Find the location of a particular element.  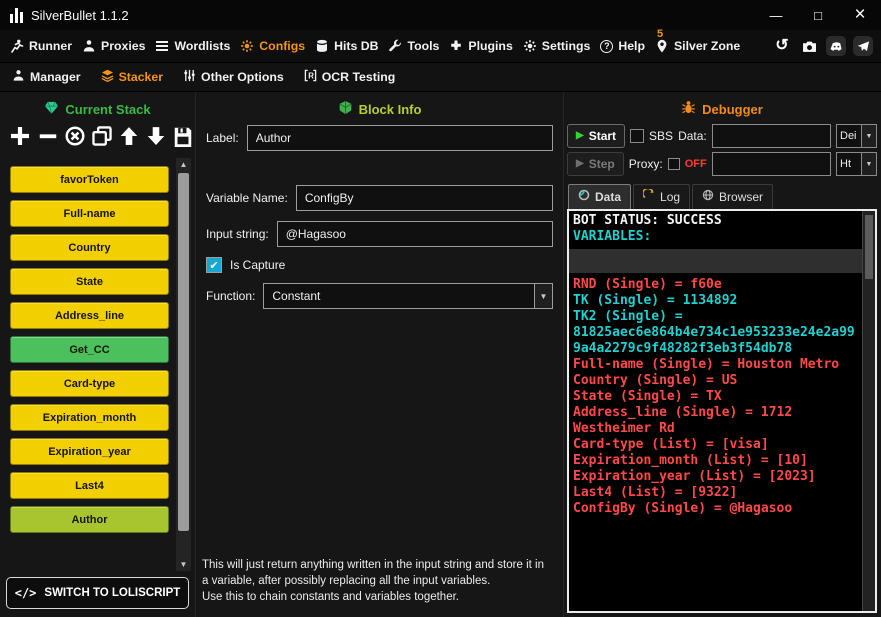

history-icon: ↺ is located at coordinates (782, 46).